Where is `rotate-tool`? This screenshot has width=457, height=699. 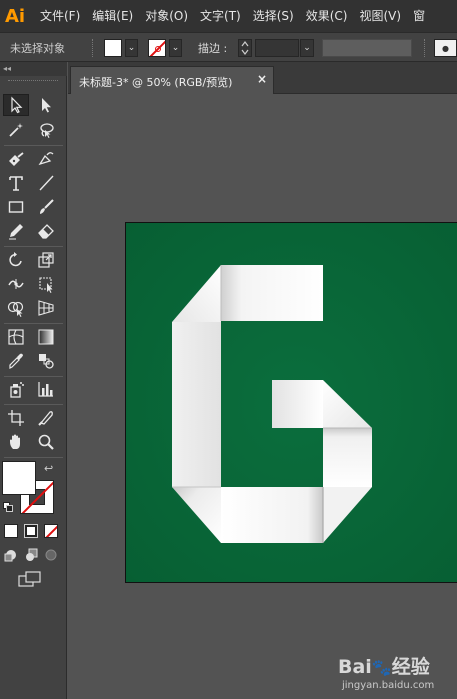 rotate-tool is located at coordinates (16, 260).